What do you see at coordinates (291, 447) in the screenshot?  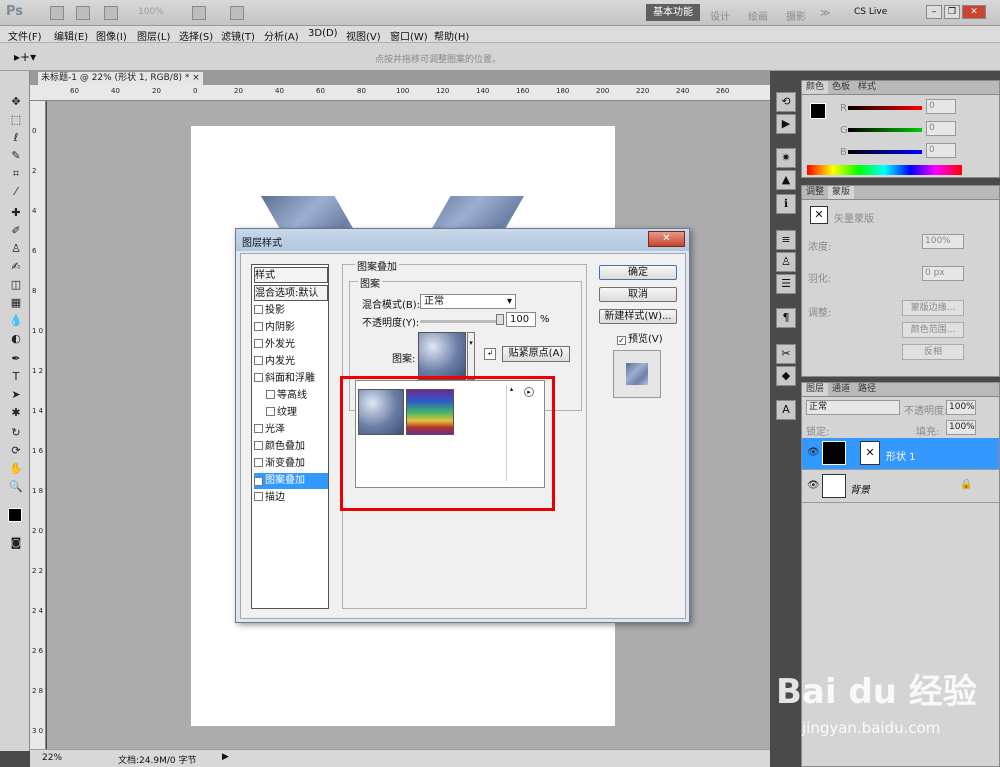 I see `style-color-overlay: 颜色叠加` at bounding box center [291, 447].